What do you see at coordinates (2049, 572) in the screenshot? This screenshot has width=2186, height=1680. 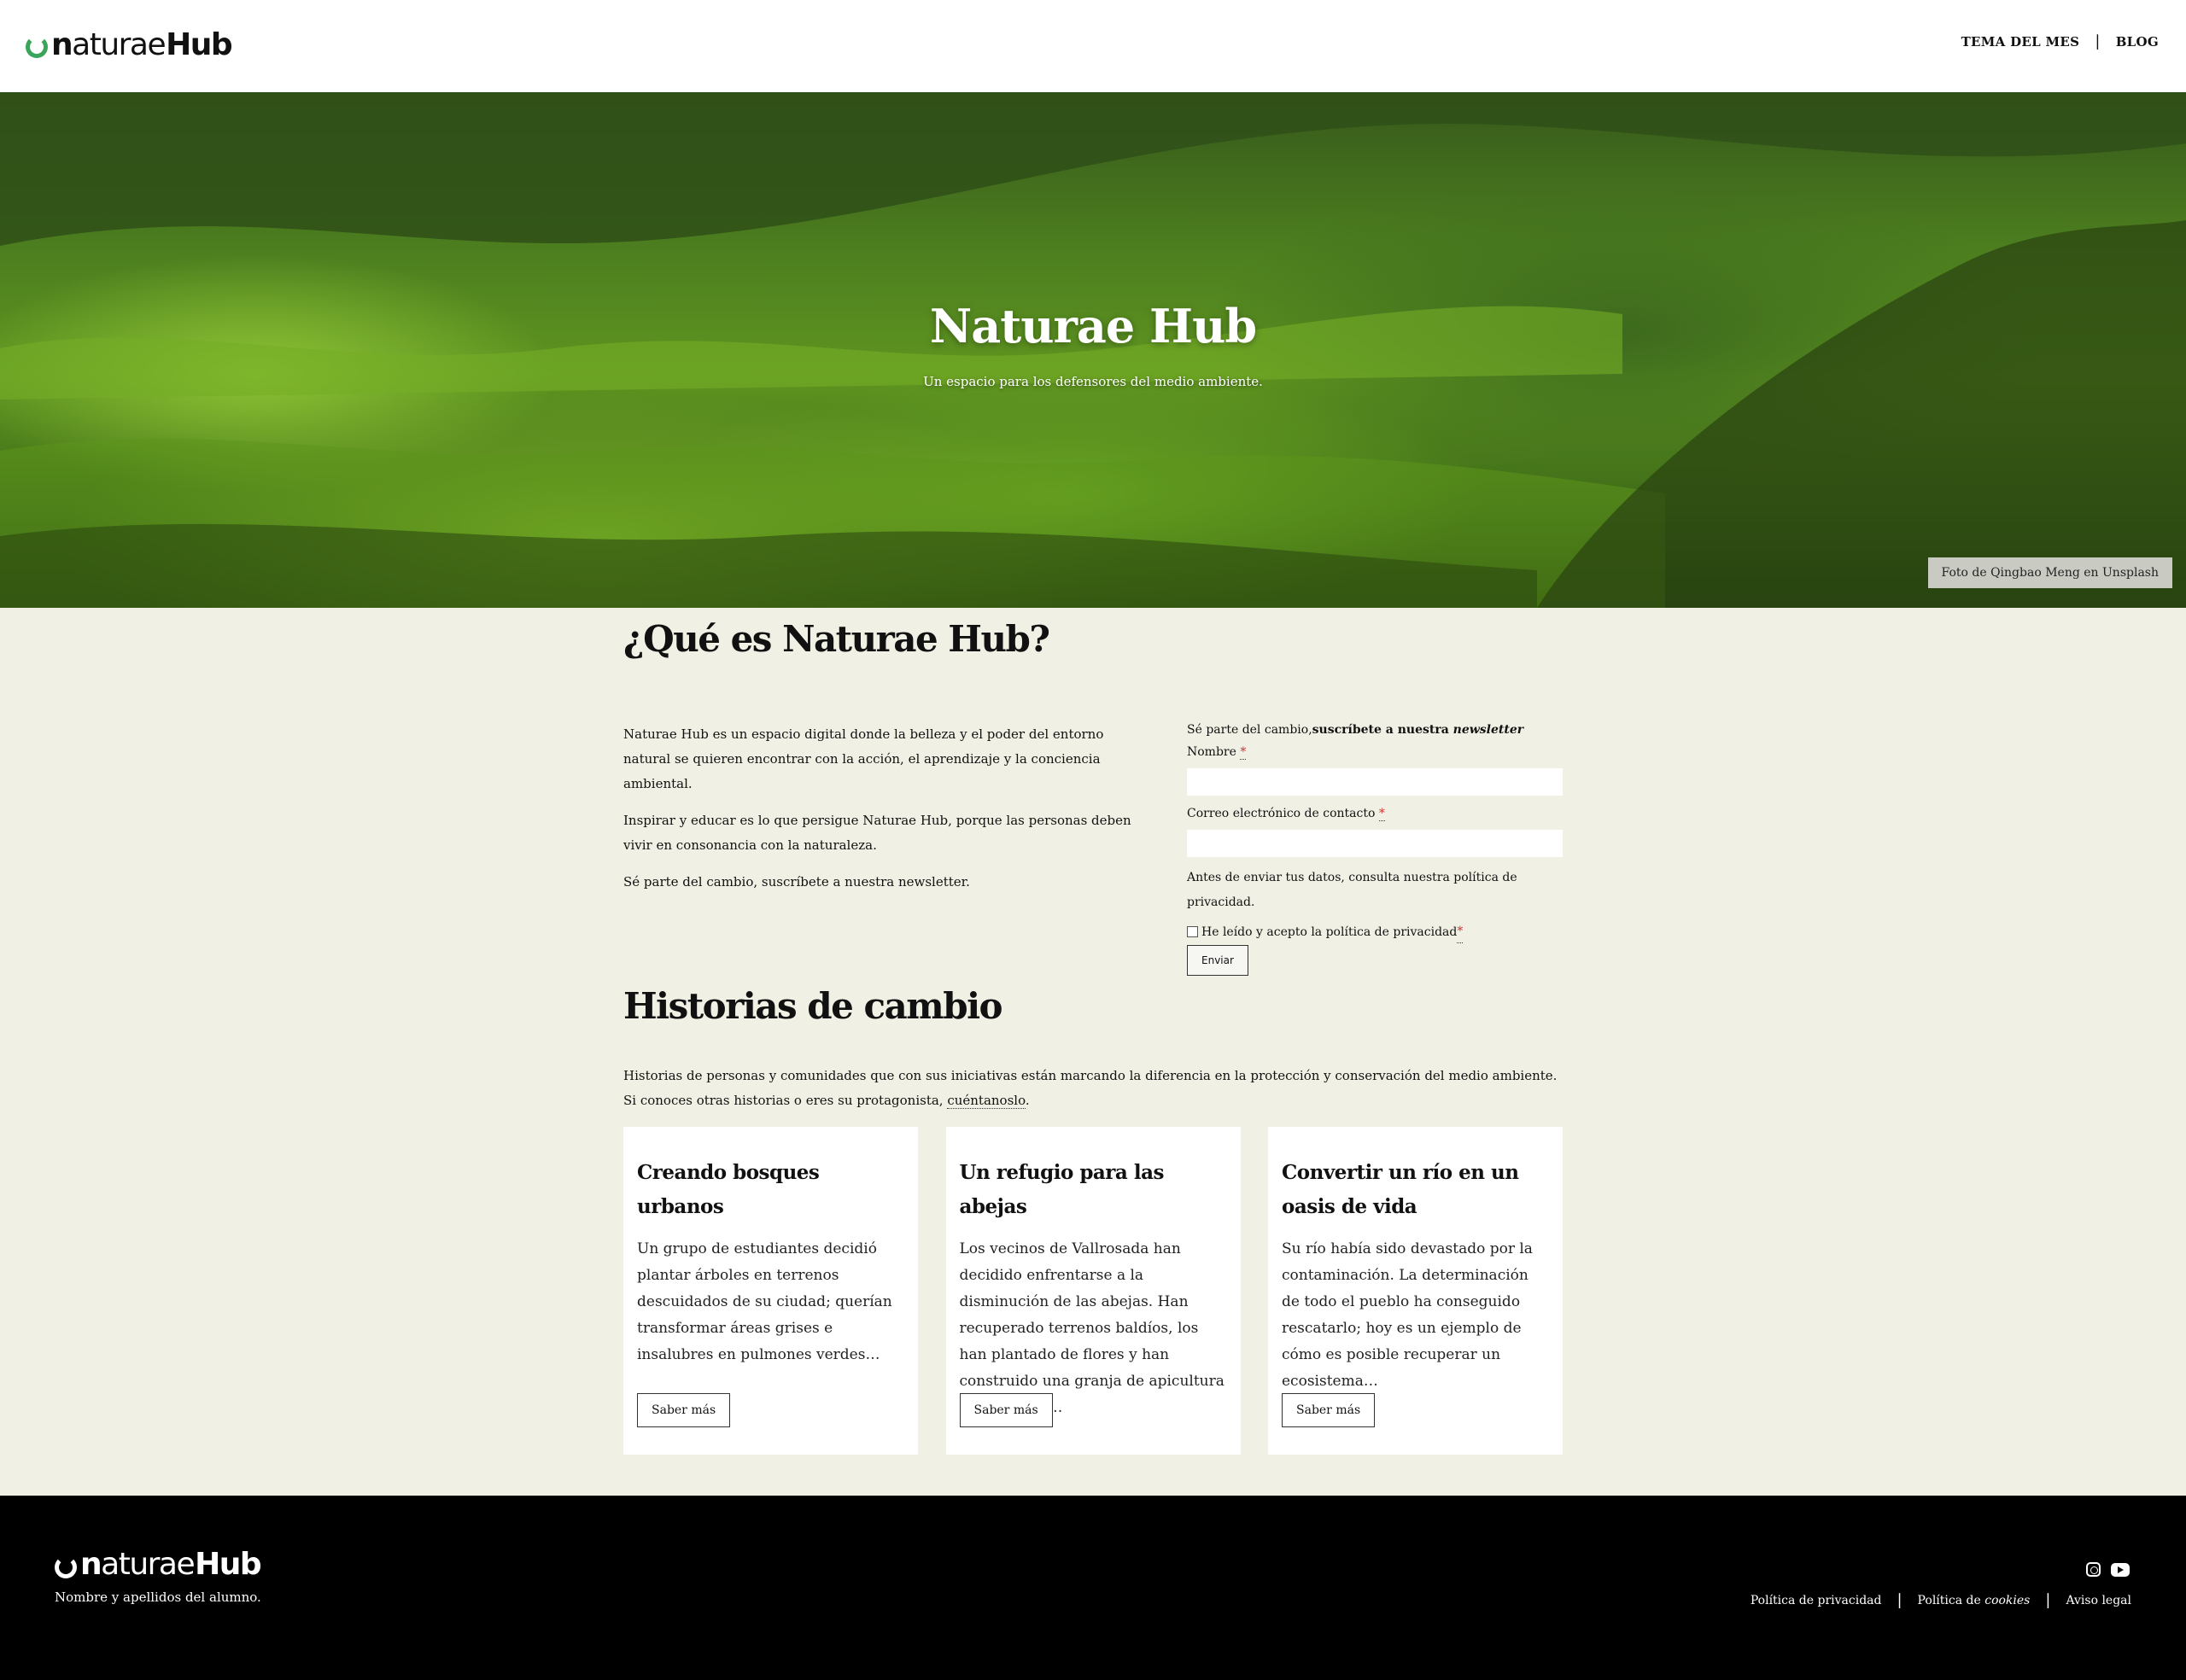 I see `photo-credit: Foto de Qingbao Meng en Unsplash` at bounding box center [2049, 572].